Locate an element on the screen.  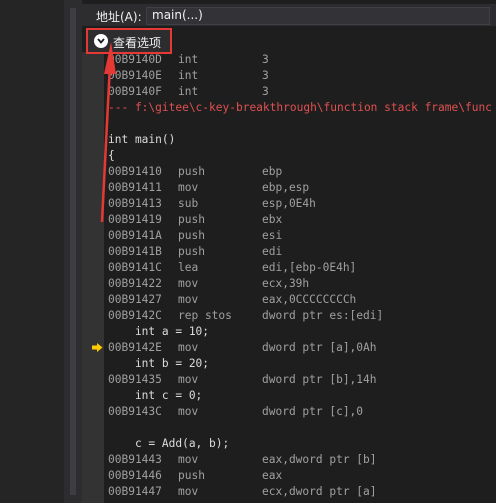
asm-address: 00B9142C is located at coordinates (135, 315).